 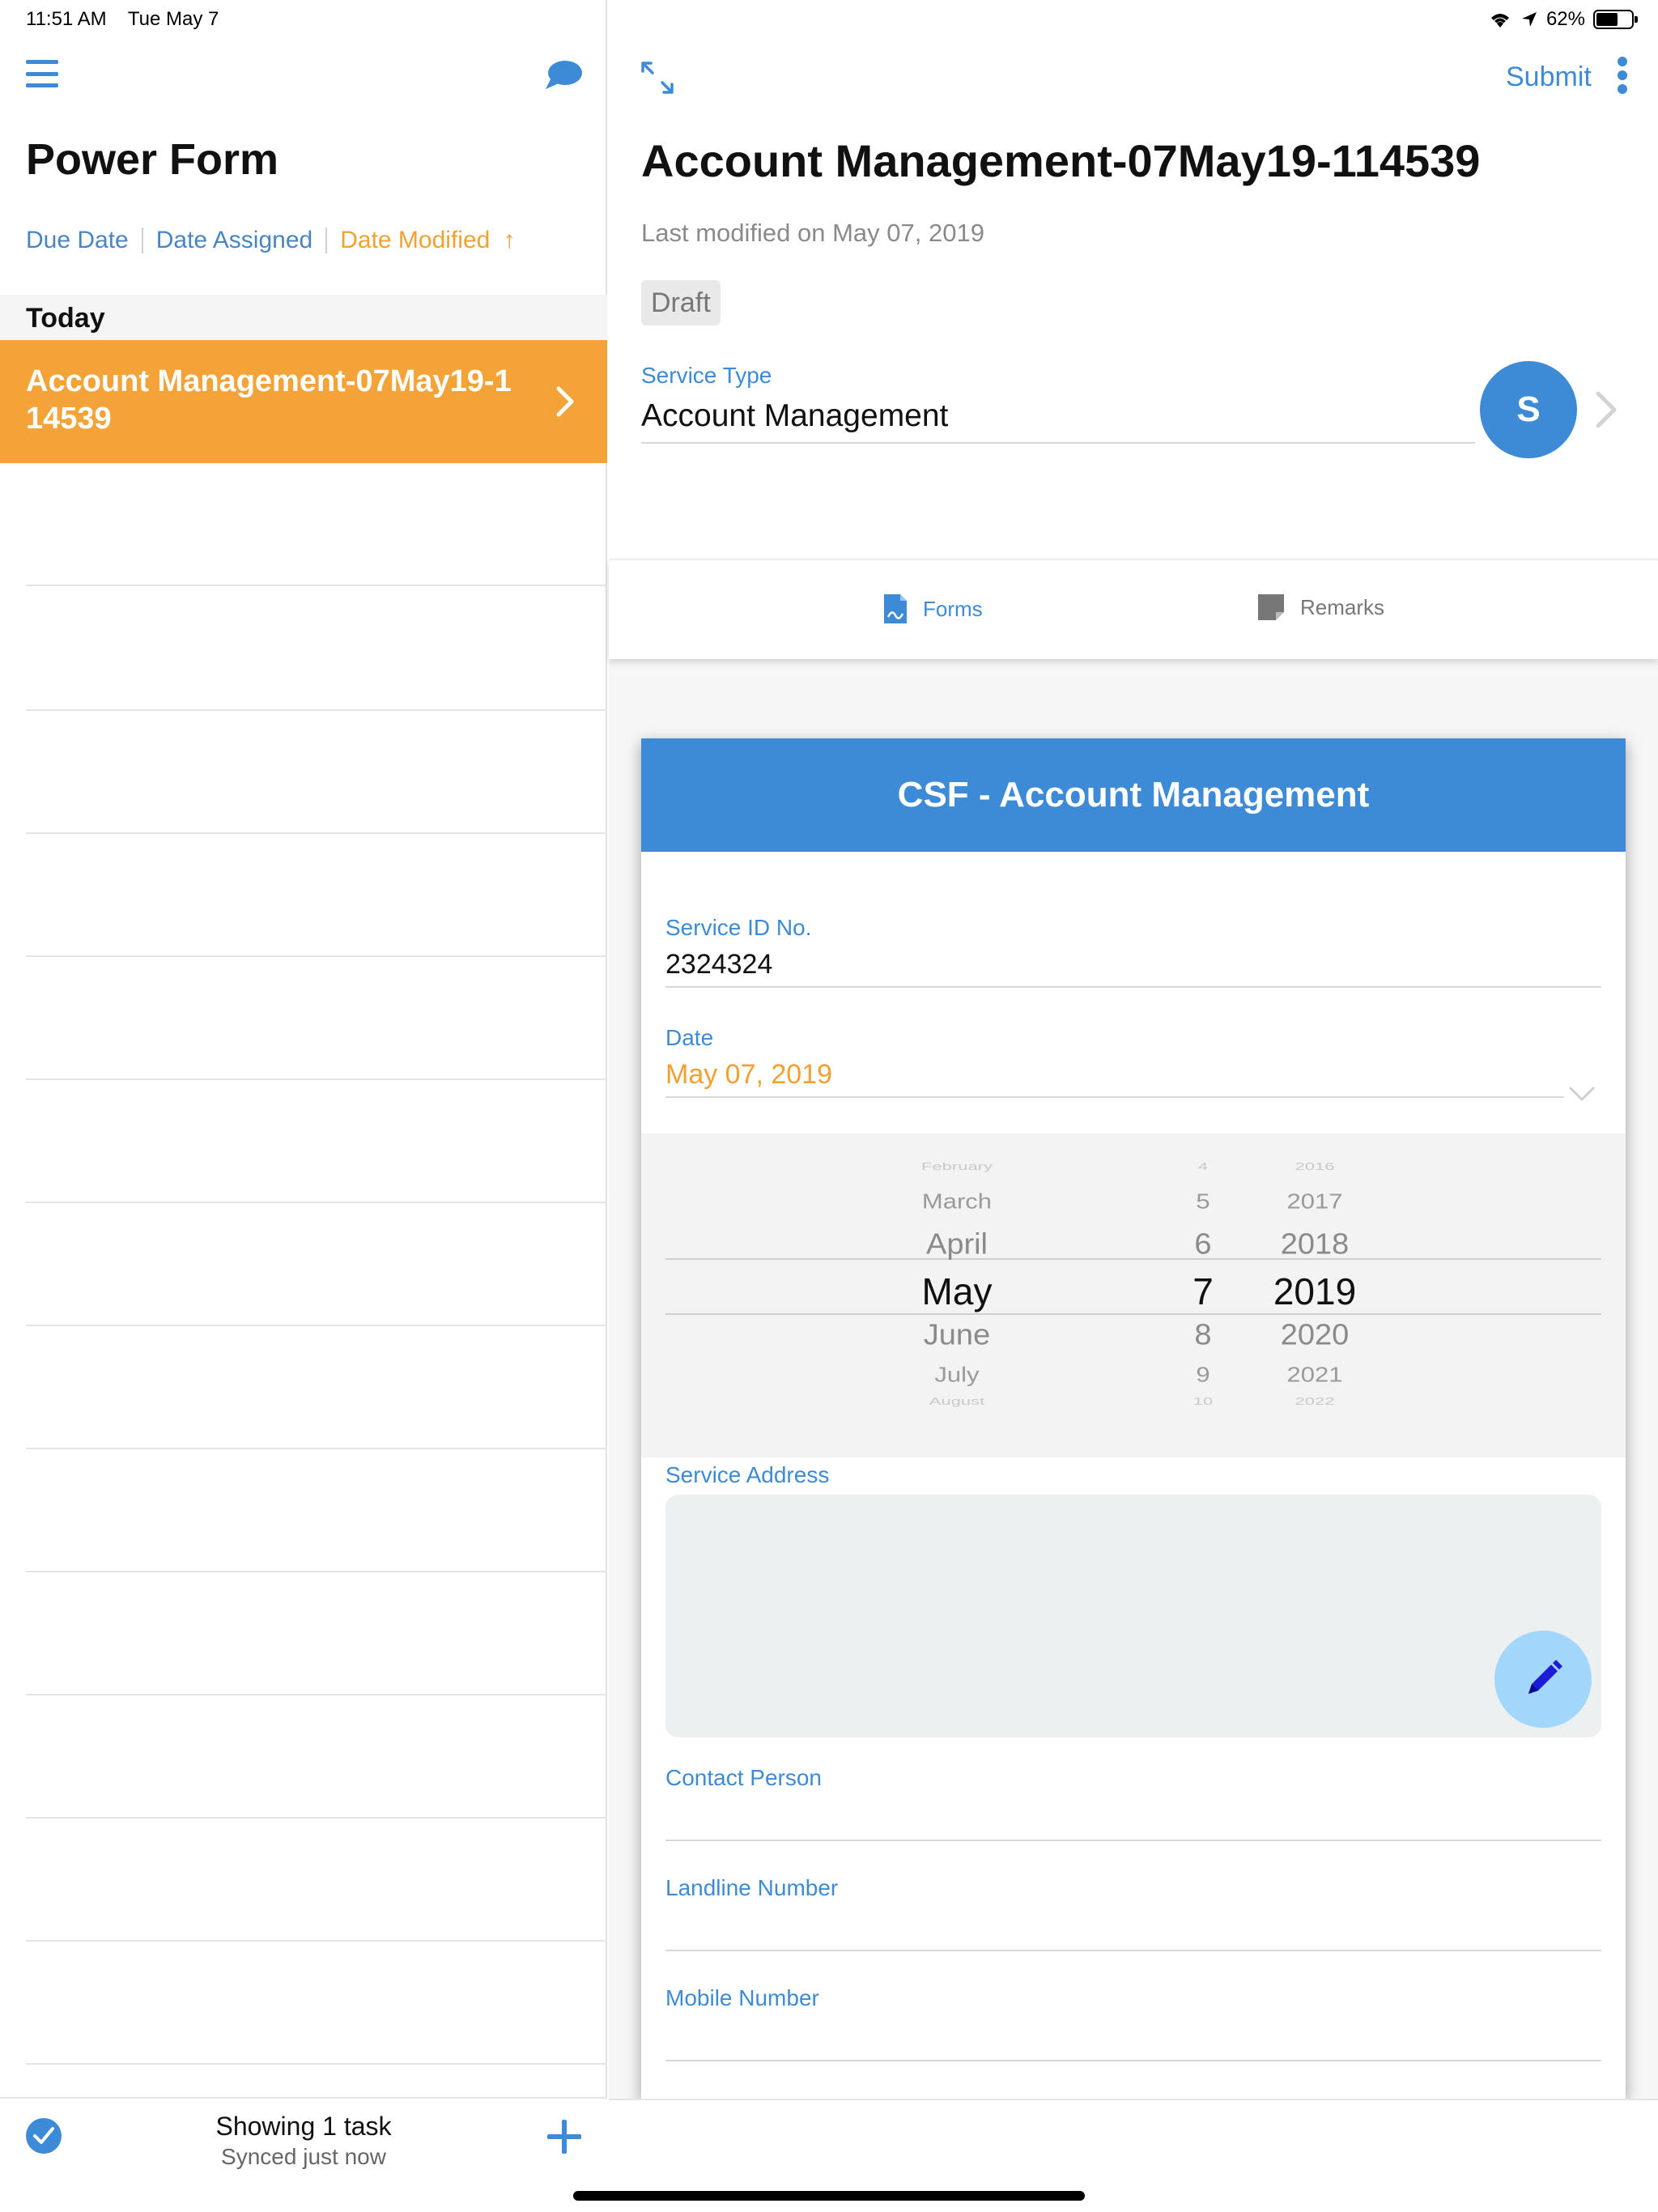 I want to click on picker-year-option: 2016, so click(x=1314, y=1166).